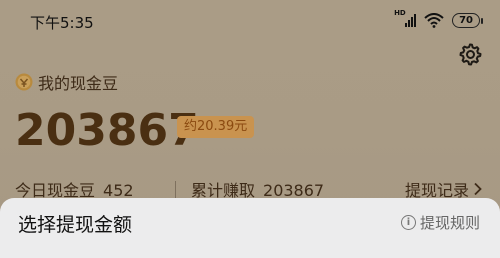  I want to click on wifi-icon, so click(434, 20).